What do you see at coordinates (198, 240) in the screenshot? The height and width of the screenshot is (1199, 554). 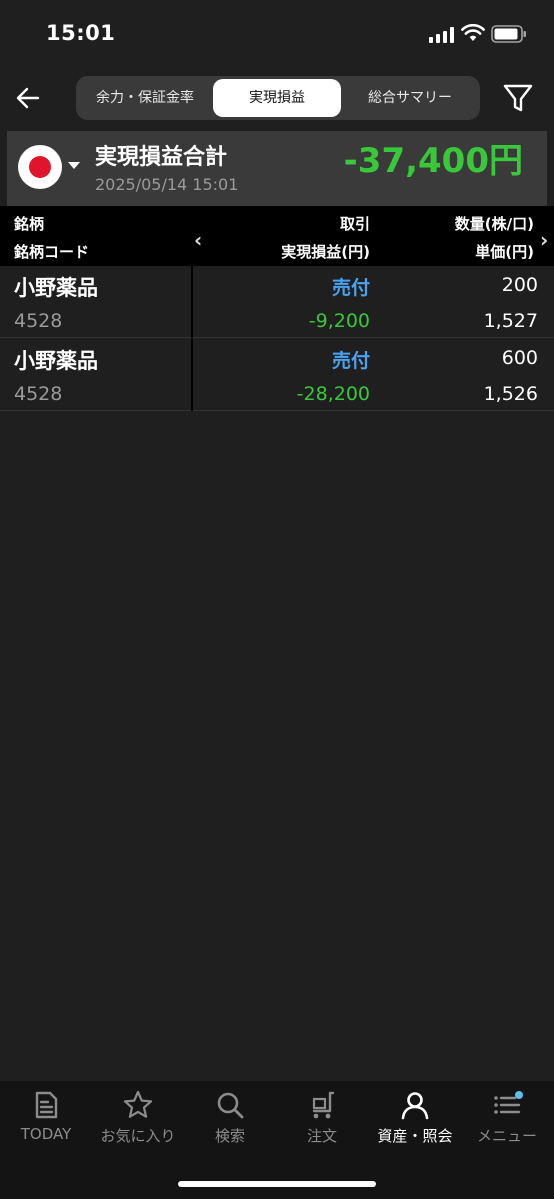 I see `chevron-left-icon: ‹` at bounding box center [198, 240].